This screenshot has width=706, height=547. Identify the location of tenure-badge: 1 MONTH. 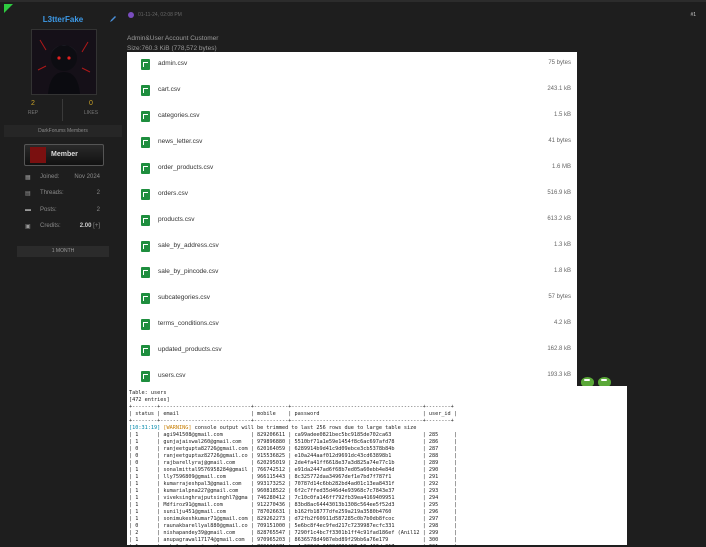
(63, 251).